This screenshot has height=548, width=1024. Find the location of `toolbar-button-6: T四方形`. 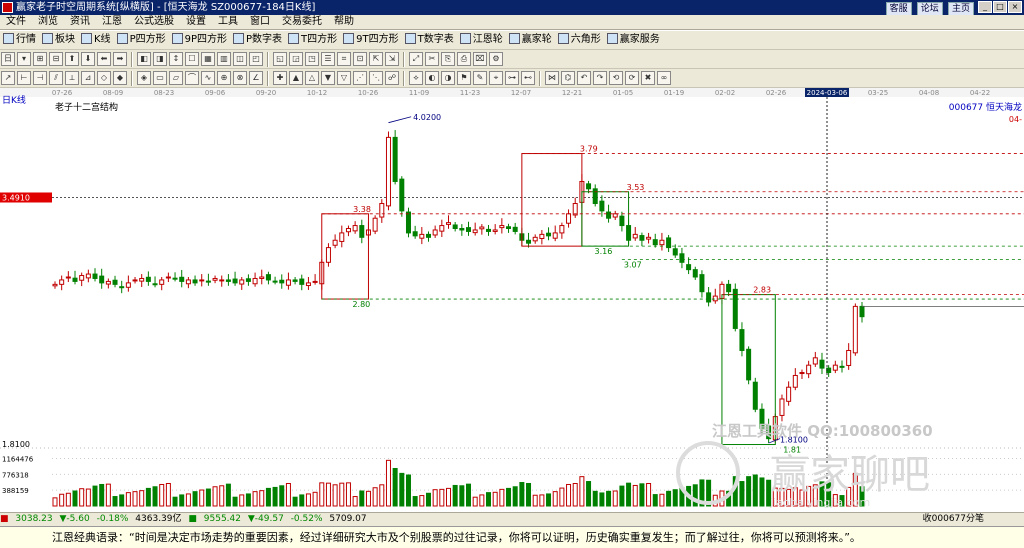

toolbar-button-6: T四方形 is located at coordinates (312, 39).